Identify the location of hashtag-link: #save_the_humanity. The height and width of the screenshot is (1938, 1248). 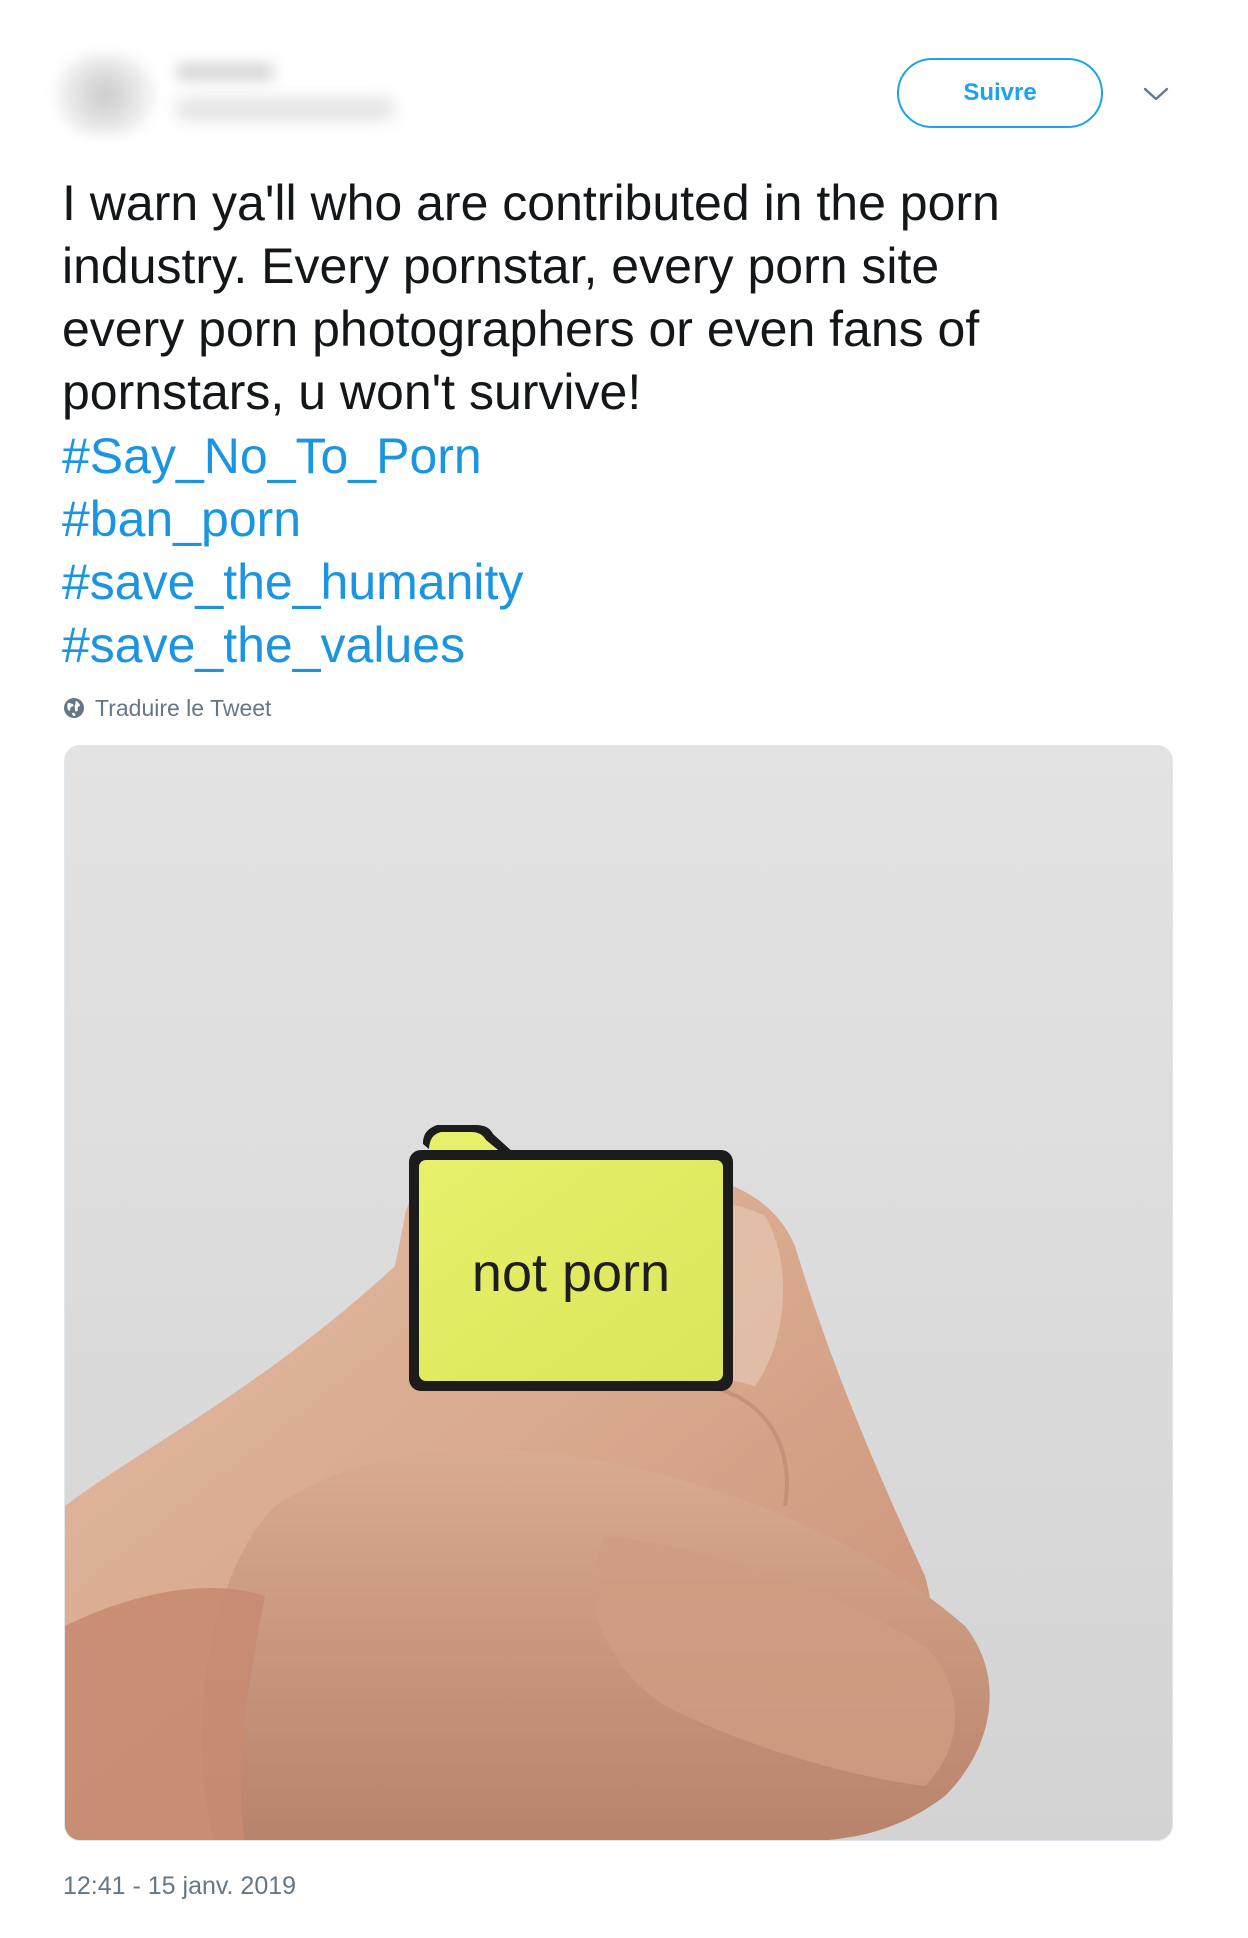
(292, 582).